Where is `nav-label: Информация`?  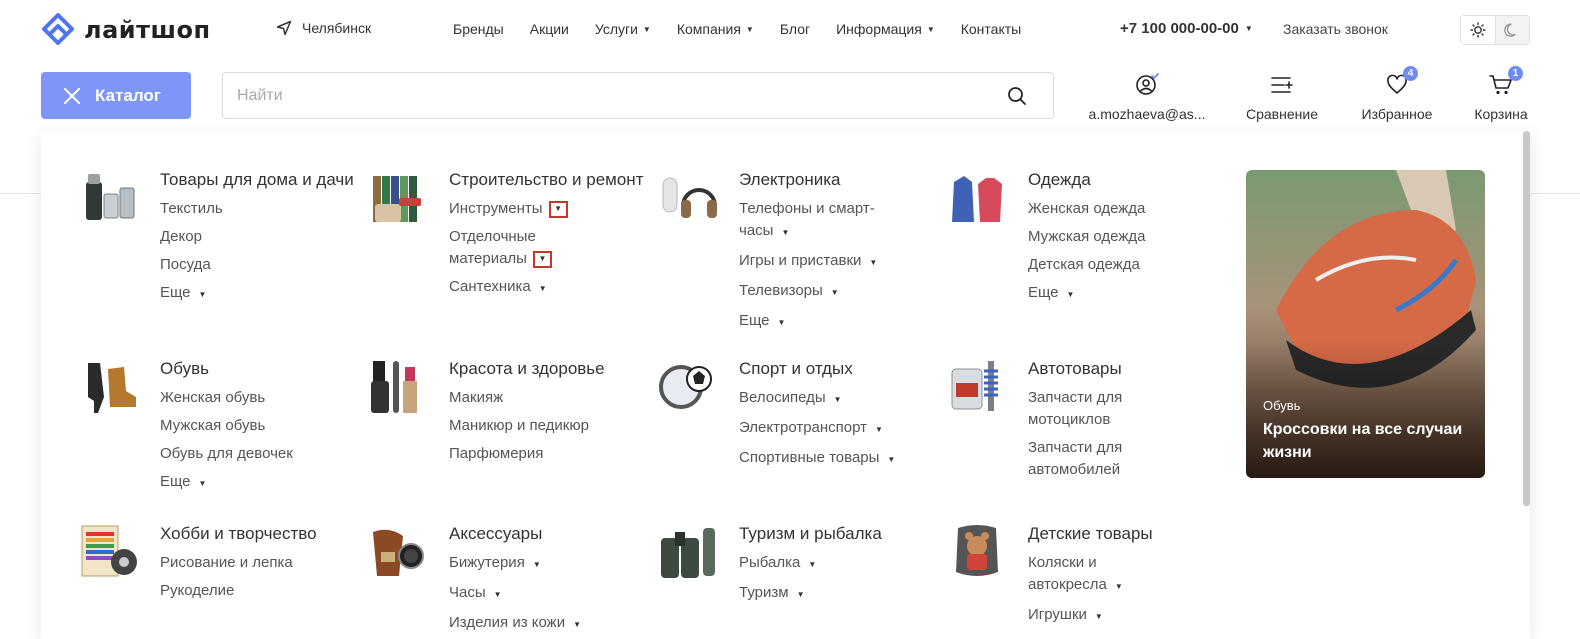 nav-label: Информация is located at coordinates (879, 29).